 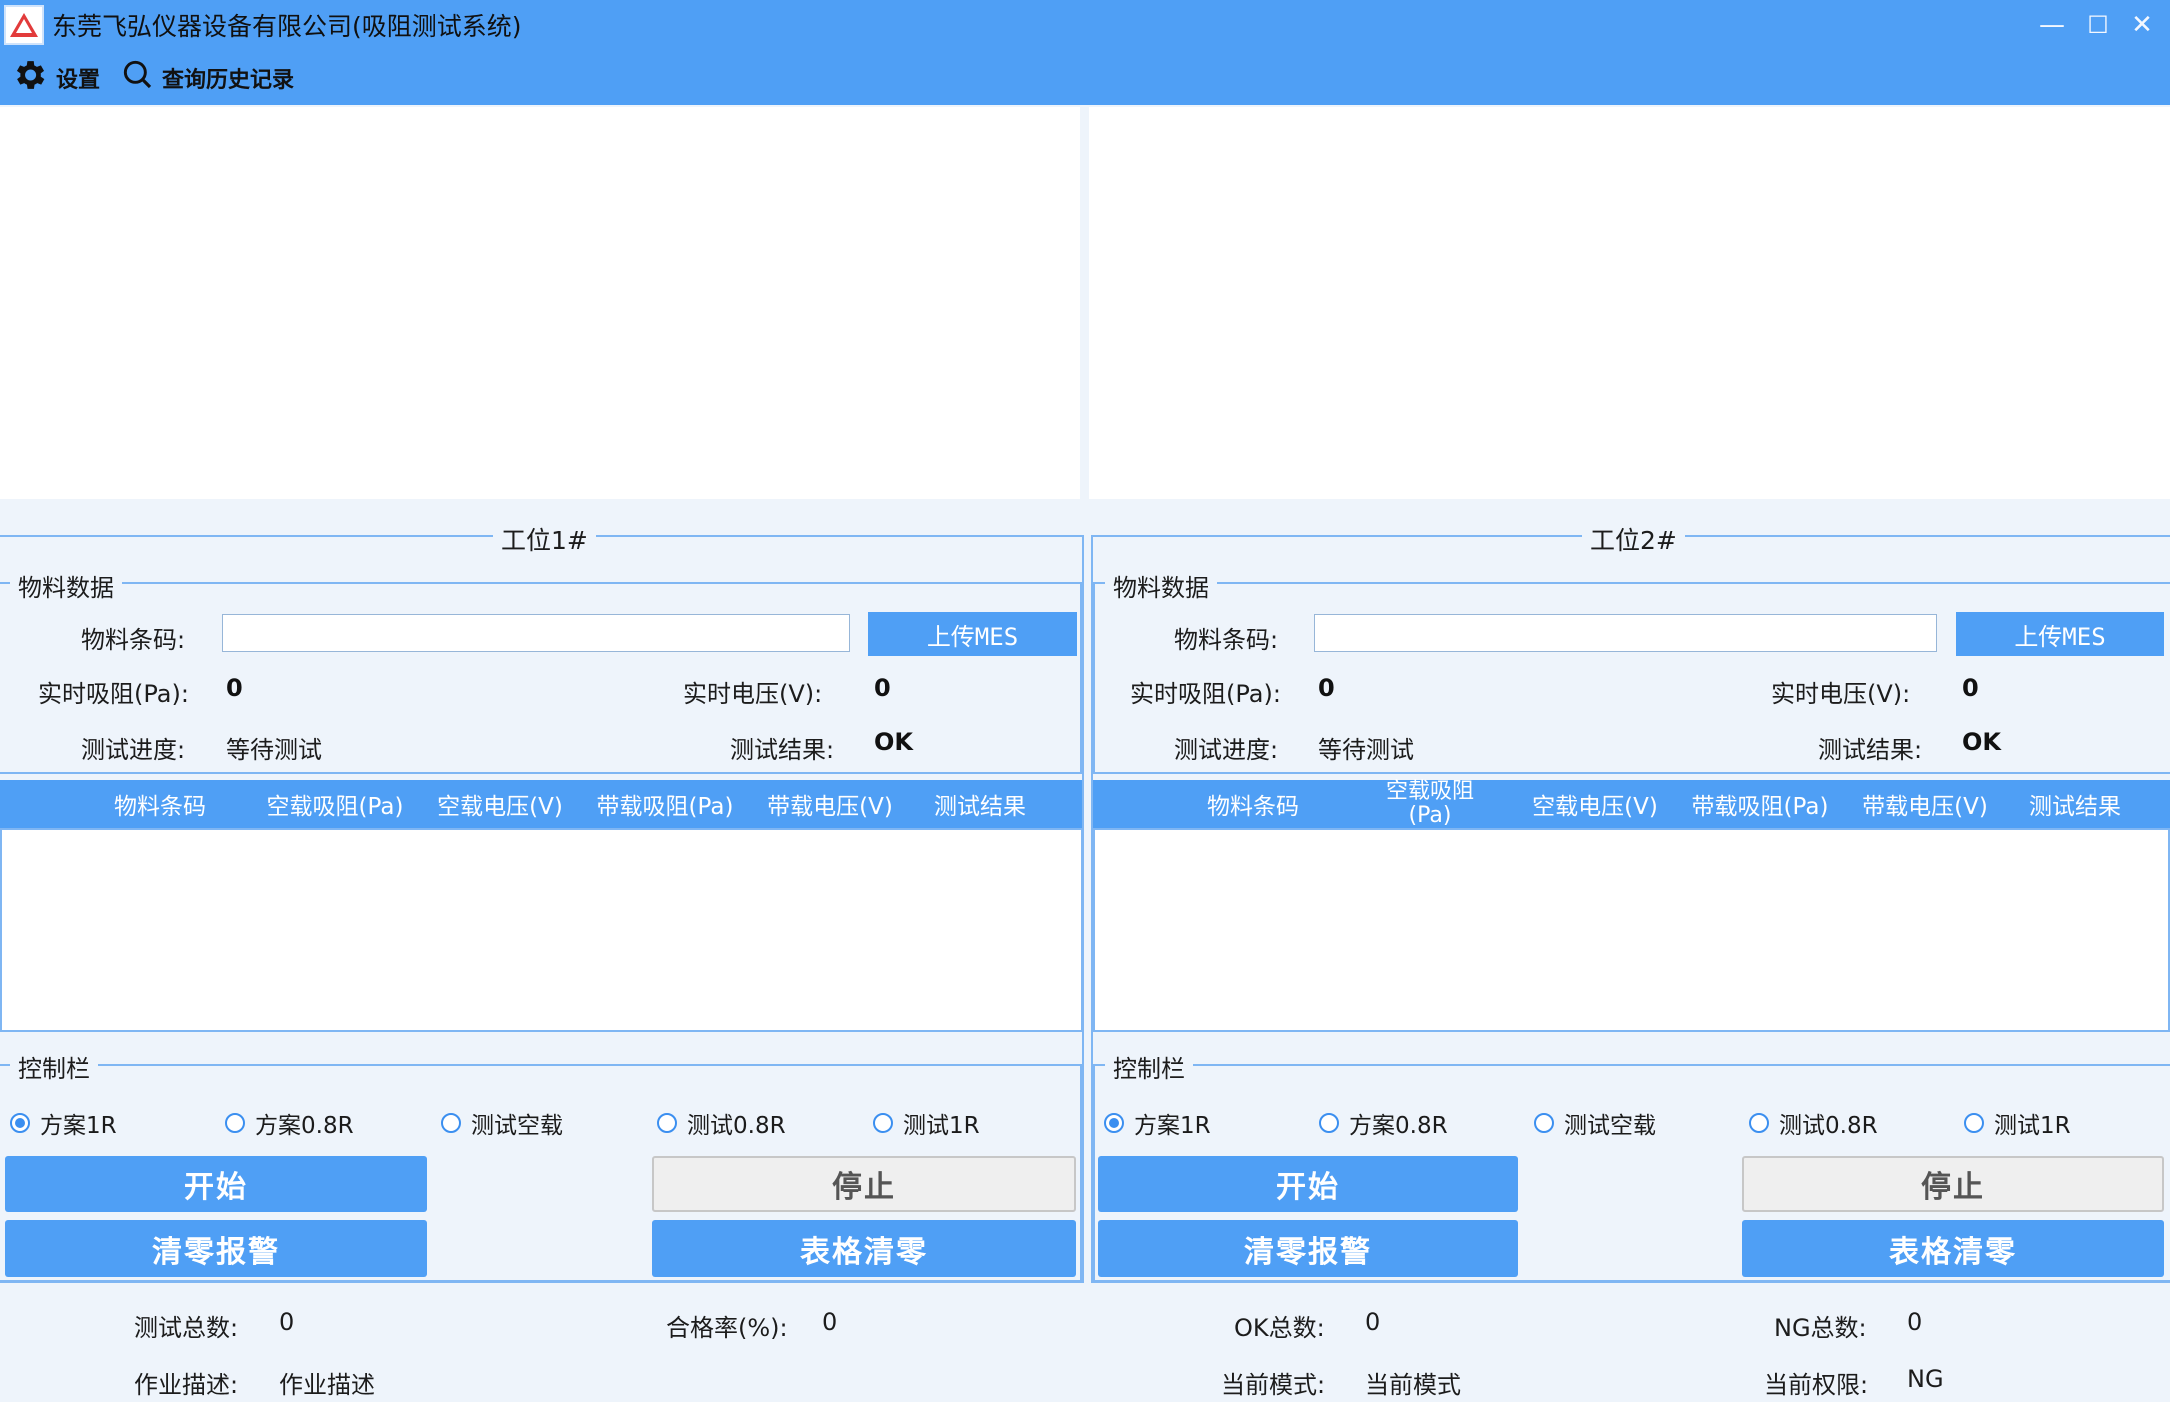 I want to click on station1-upload-mes-button: 上传MES, so click(x=972, y=634).